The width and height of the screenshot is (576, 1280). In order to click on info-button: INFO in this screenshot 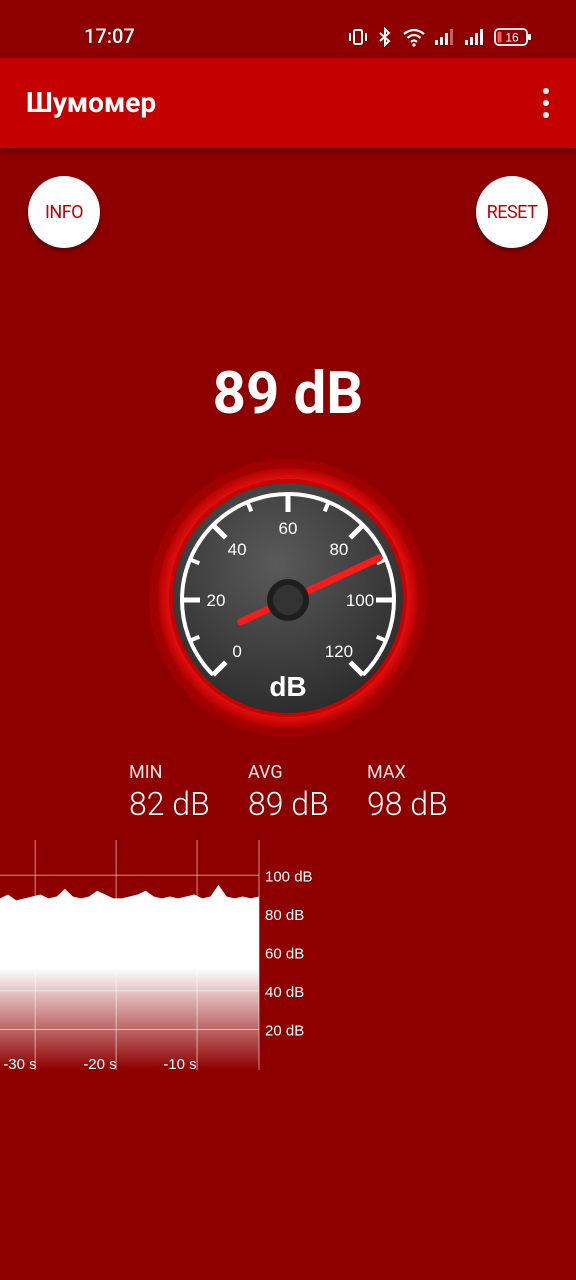, I will do `click(64, 212)`.